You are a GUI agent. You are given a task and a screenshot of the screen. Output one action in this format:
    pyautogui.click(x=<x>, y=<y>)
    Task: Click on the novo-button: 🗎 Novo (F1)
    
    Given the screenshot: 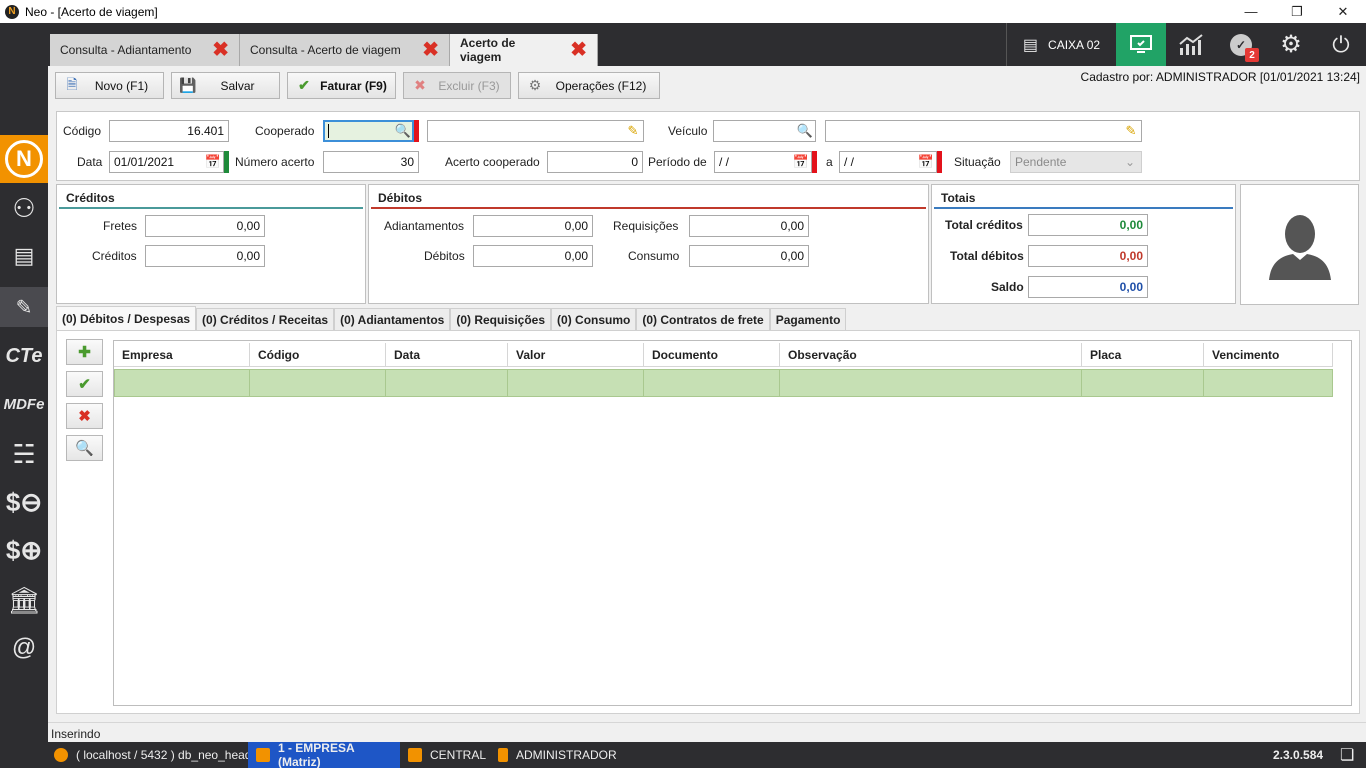 What is the action you would take?
    pyautogui.click(x=109, y=85)
    